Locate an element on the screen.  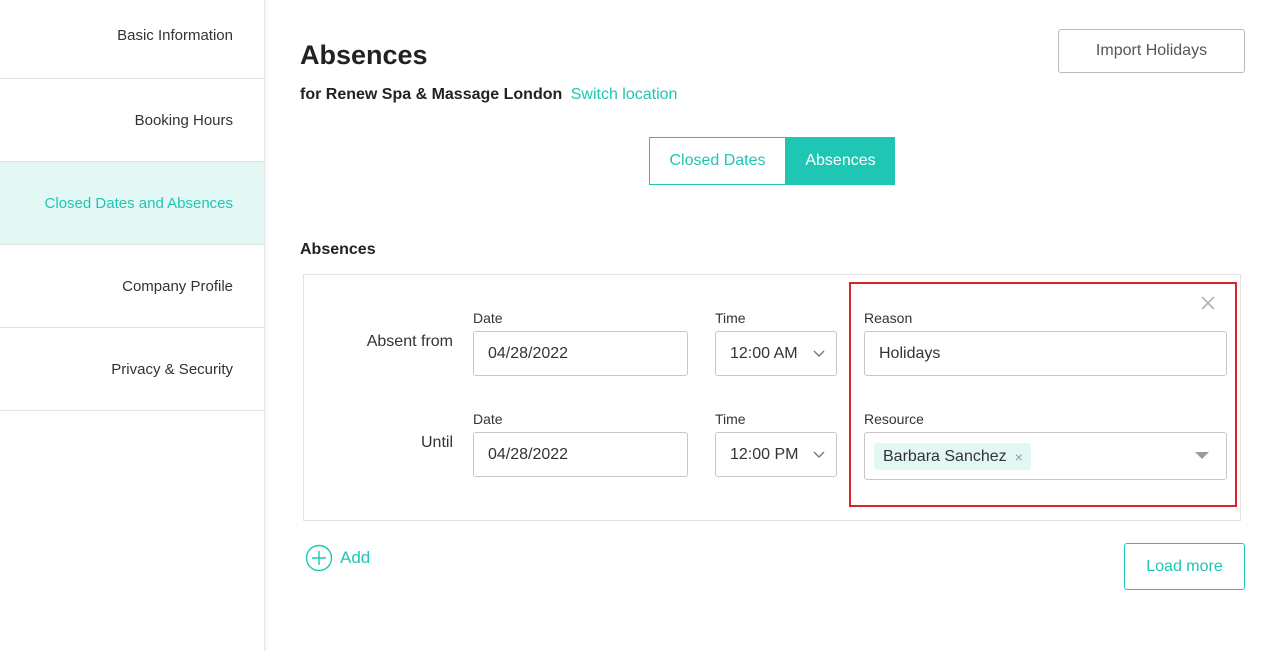
load-more-button: Load more is located at coordinates (1184, 566).